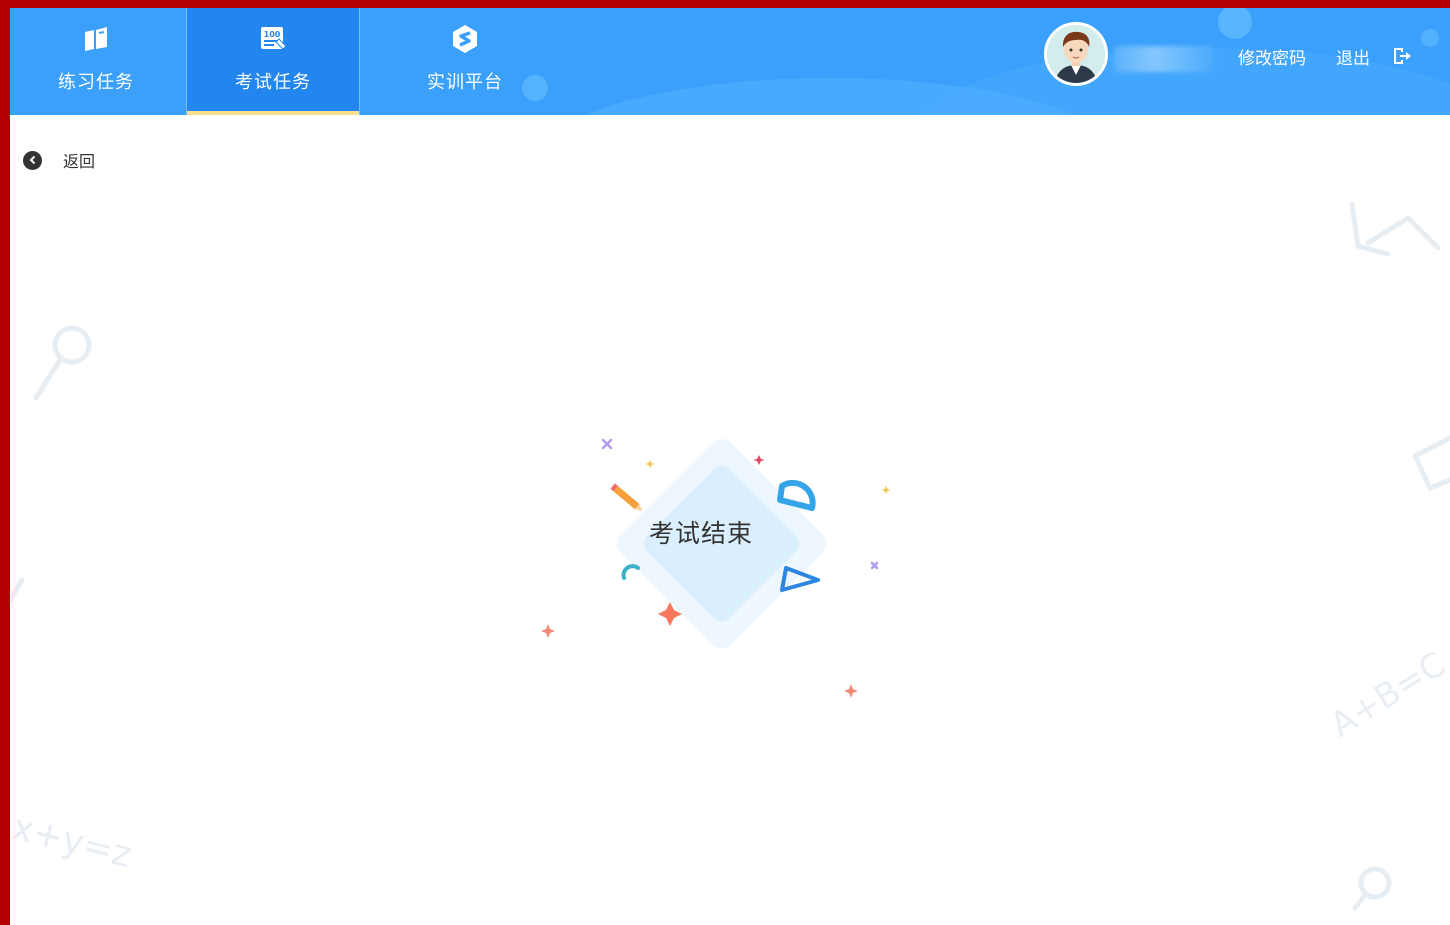 The image size is (1450, 925). I want to click on practice-book-icon, so click(96, 39).